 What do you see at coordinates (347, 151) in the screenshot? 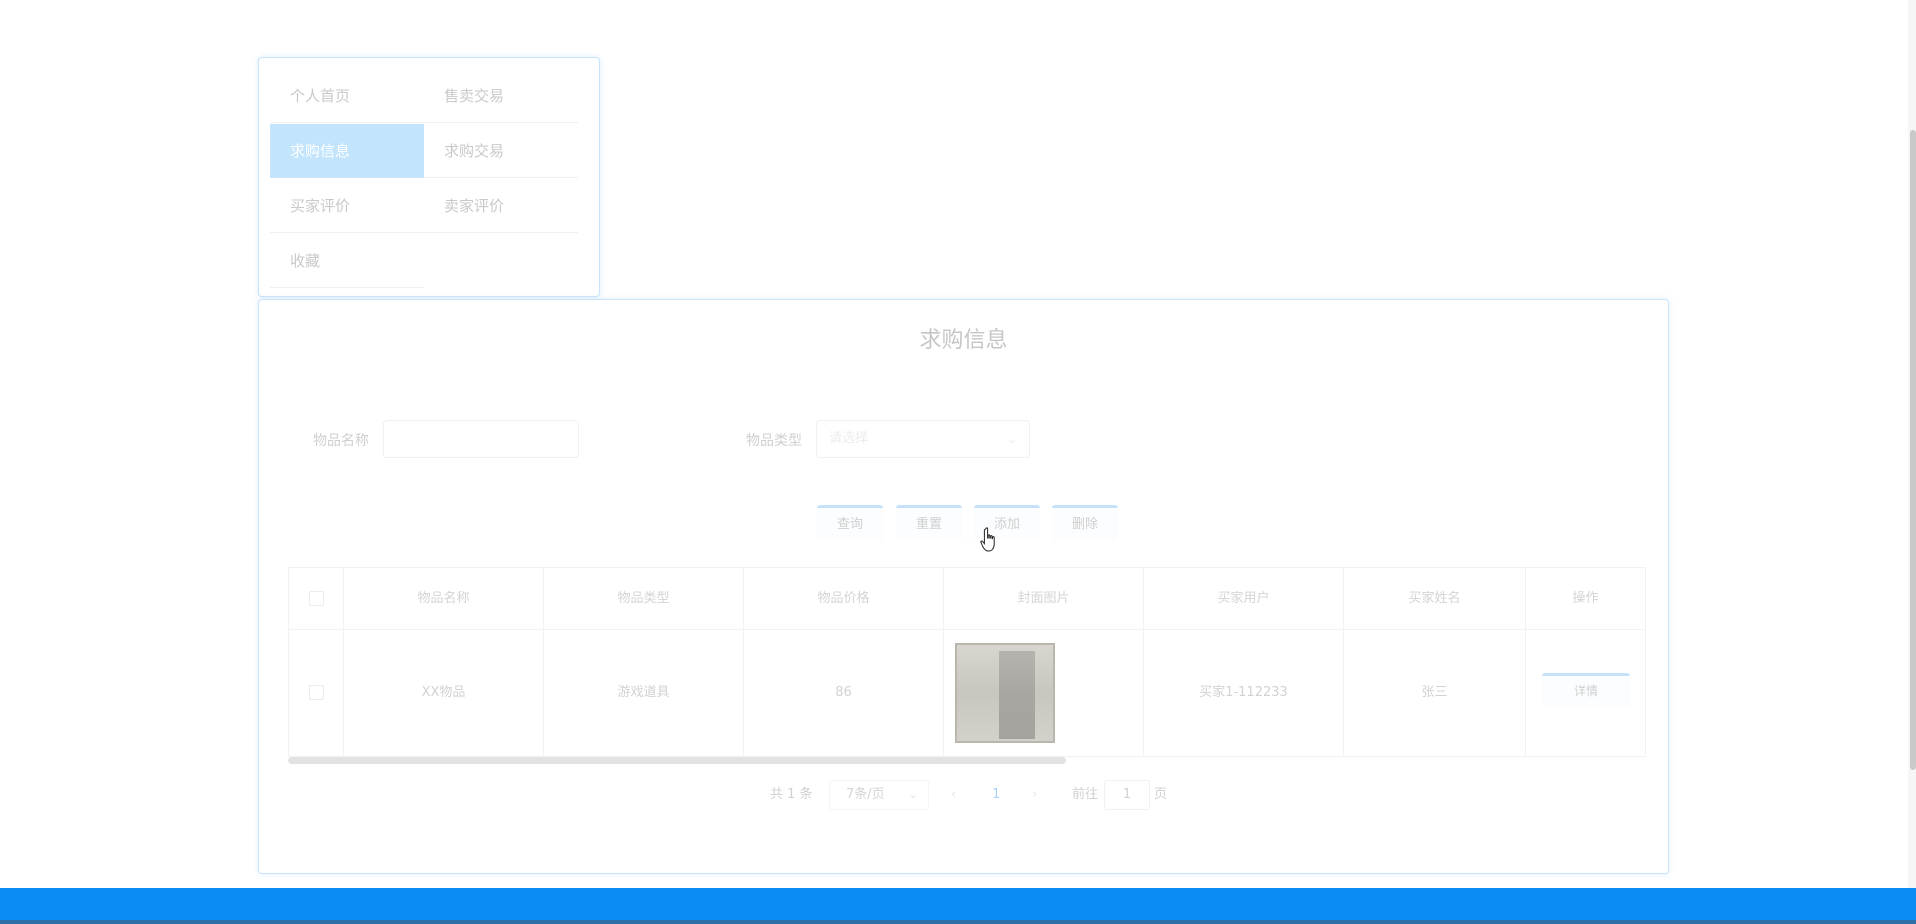
I see `menu-item-purchase-info: 求购信息` at bounding box center [347, 151].